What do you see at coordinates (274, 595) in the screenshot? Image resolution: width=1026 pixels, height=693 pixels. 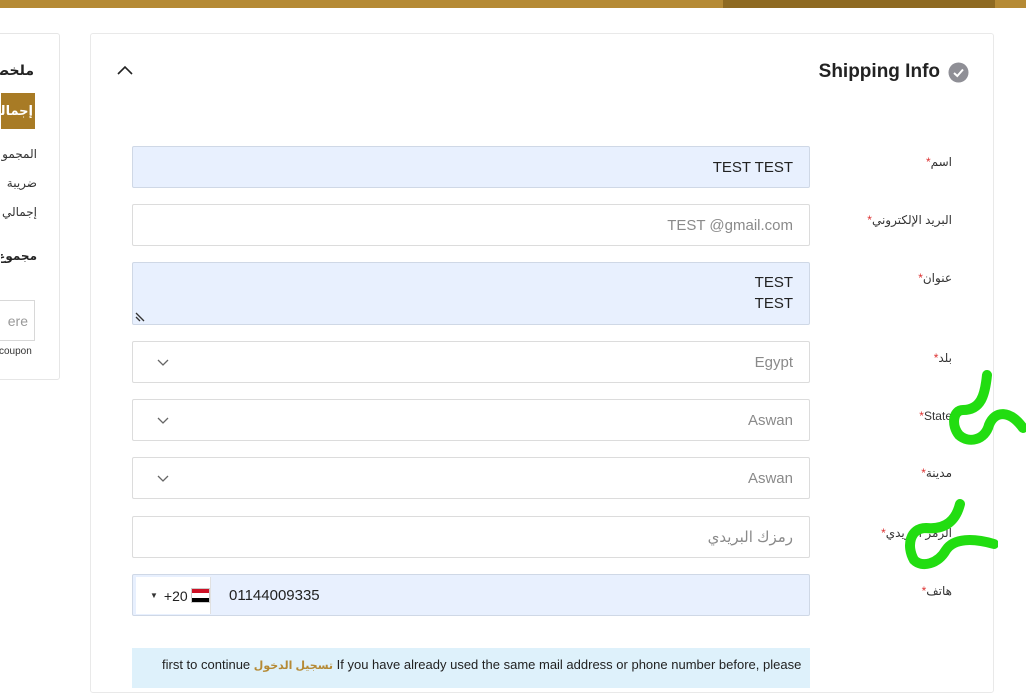 I see `phone-number-value: 01144009335` at bounding box center [274, 595].